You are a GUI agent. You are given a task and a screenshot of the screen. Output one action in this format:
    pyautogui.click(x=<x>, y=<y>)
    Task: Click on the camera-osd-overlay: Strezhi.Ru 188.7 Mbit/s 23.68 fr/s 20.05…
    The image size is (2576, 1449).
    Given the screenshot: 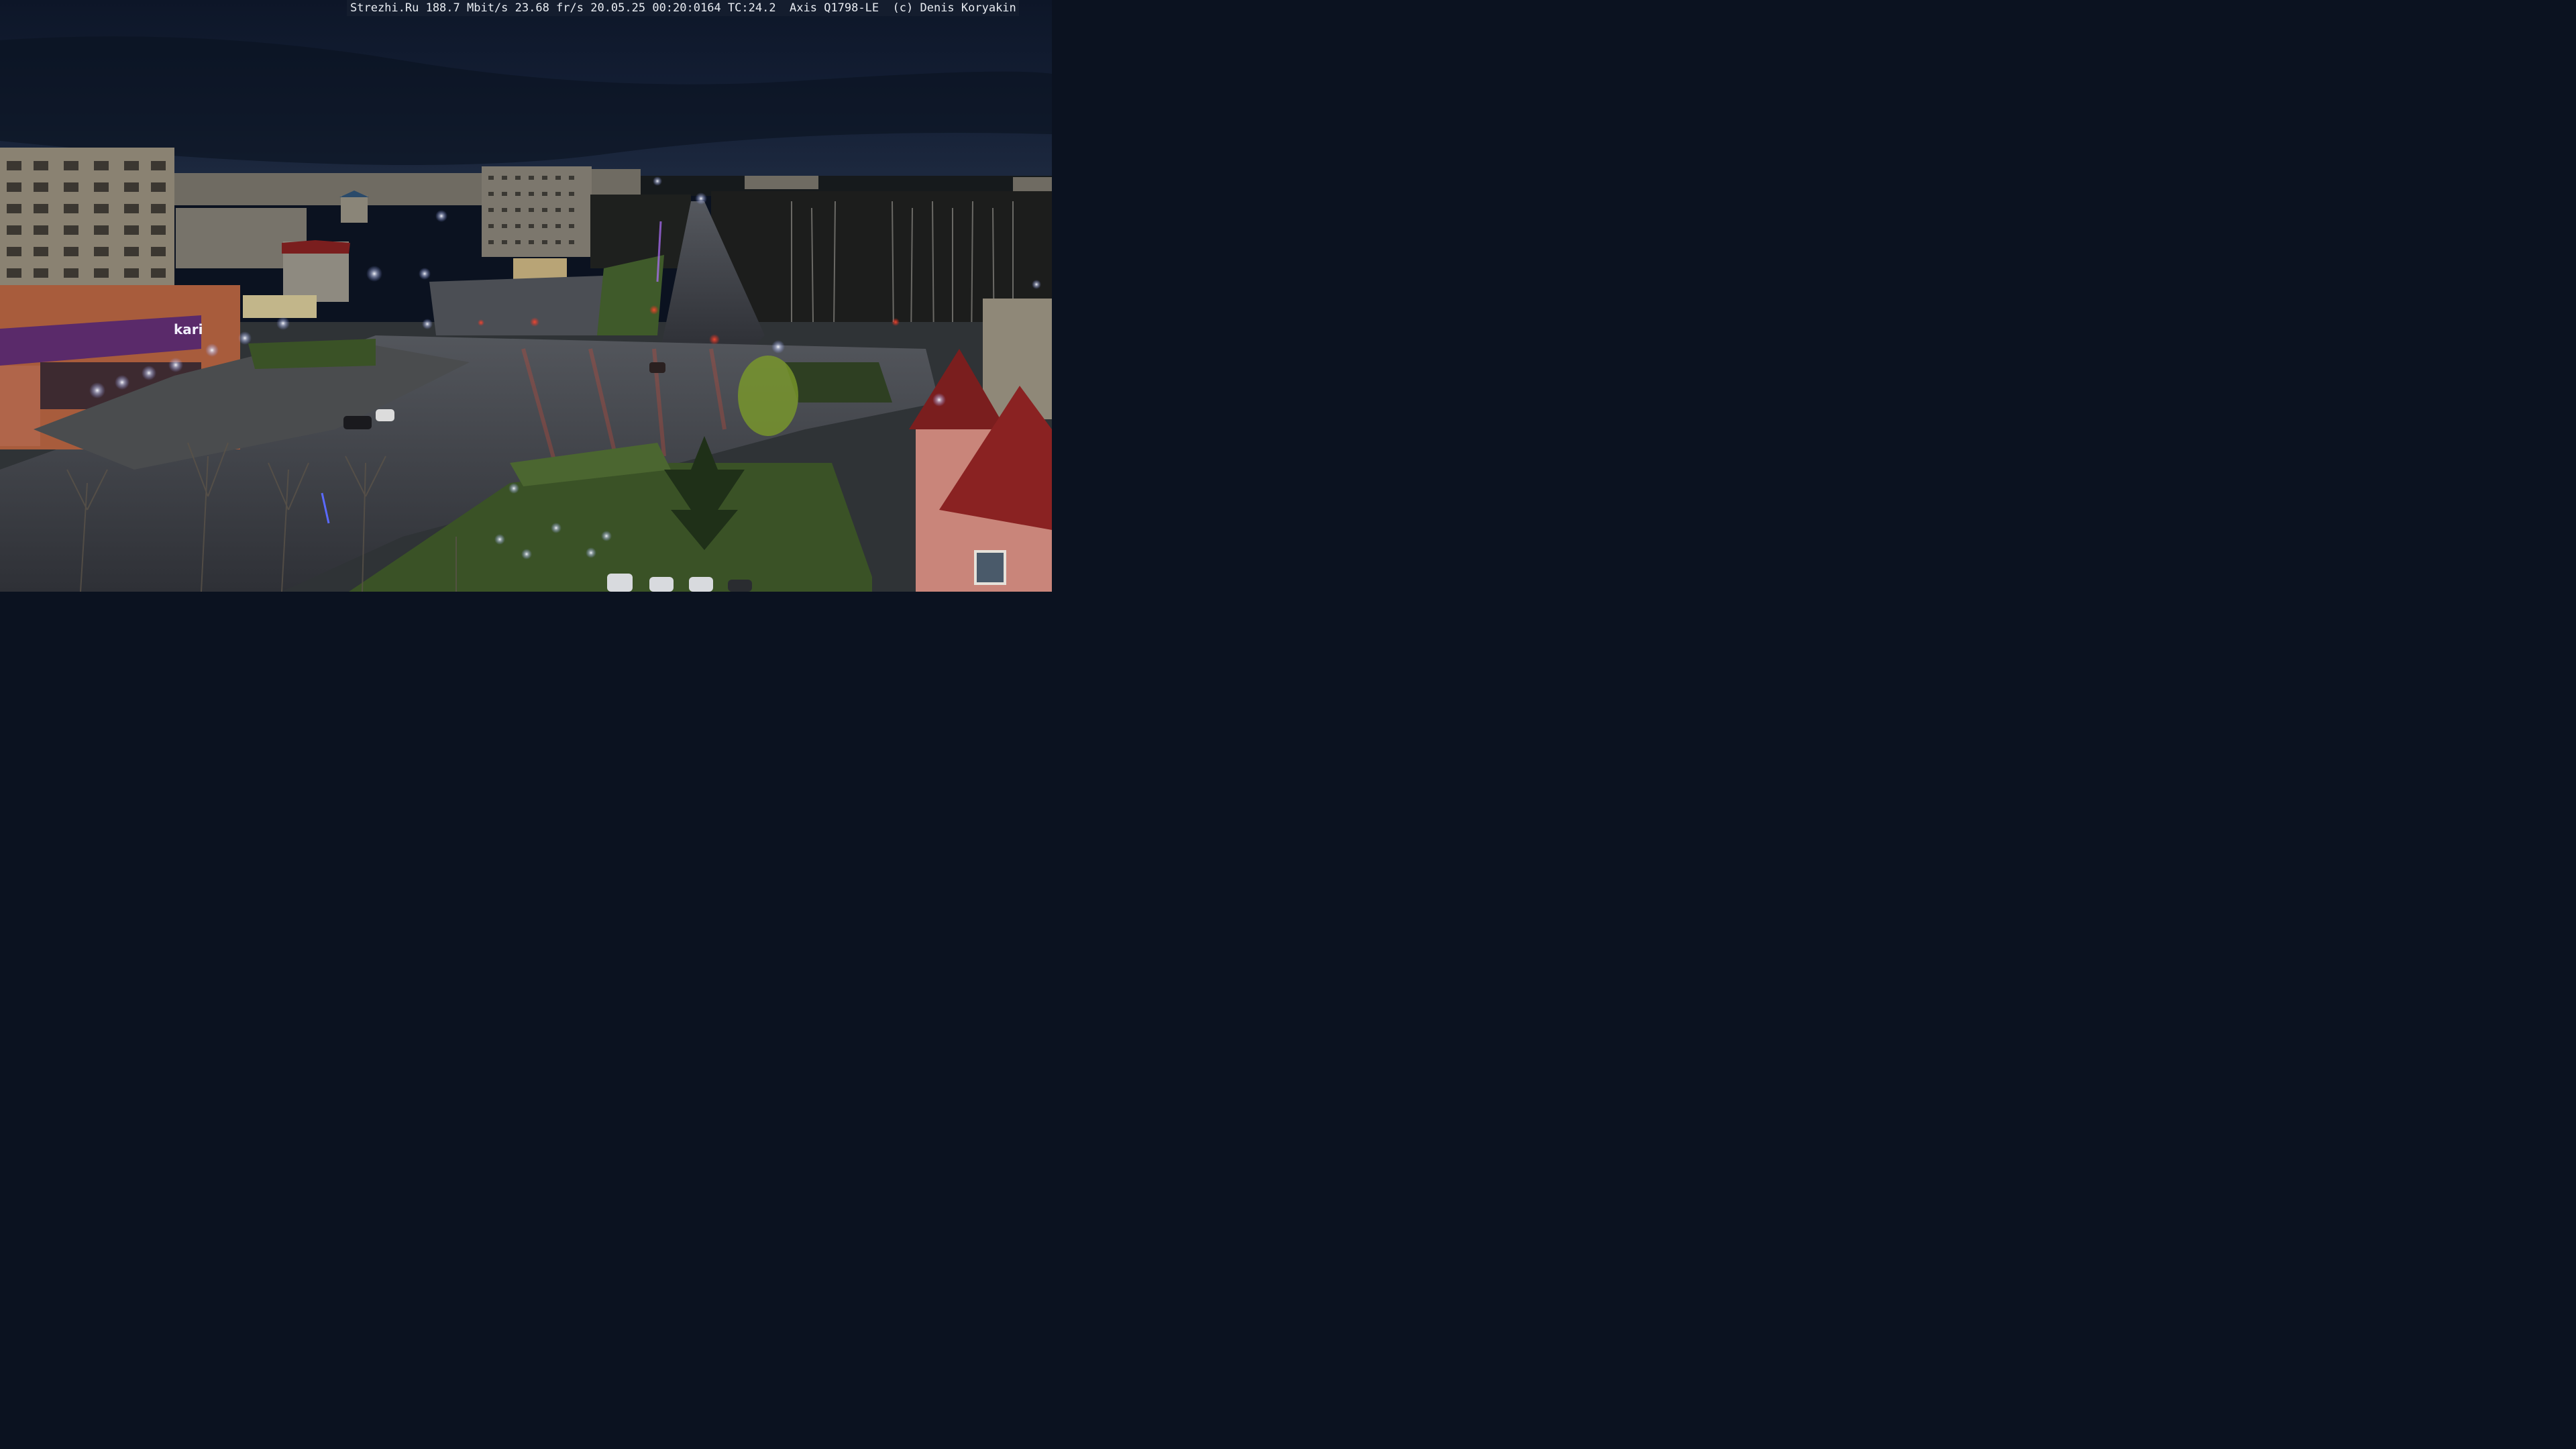 What is the action you would take?
    pyautogui.click(x=683, y=8)
    